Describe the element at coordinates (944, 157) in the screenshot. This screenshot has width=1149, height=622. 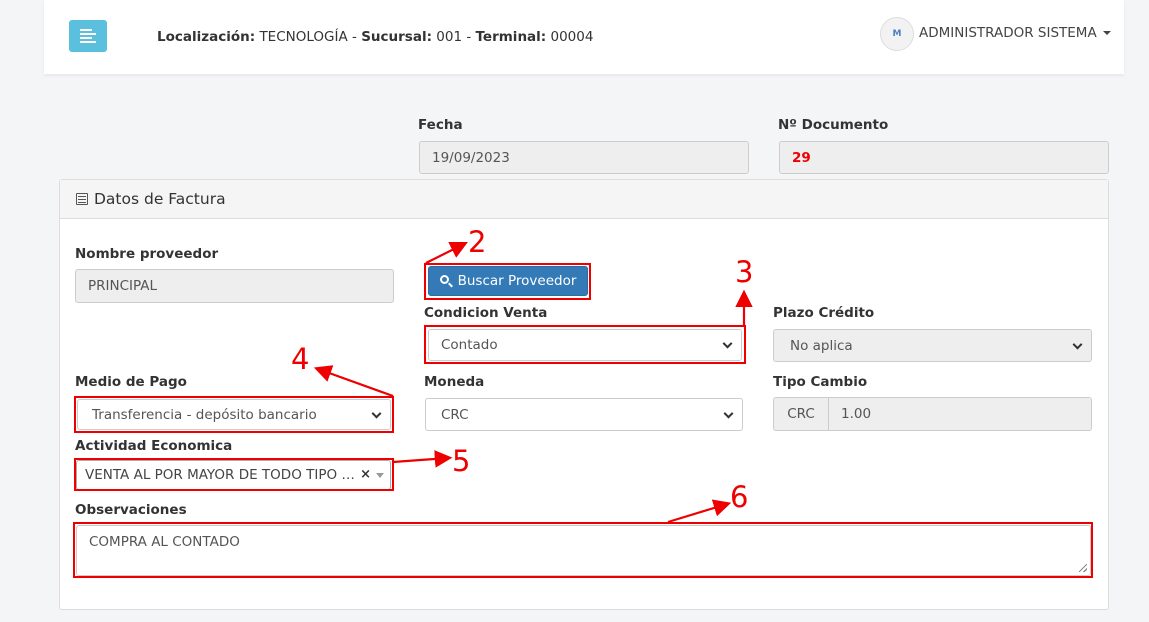
I see `documento-field: 29` at that location.